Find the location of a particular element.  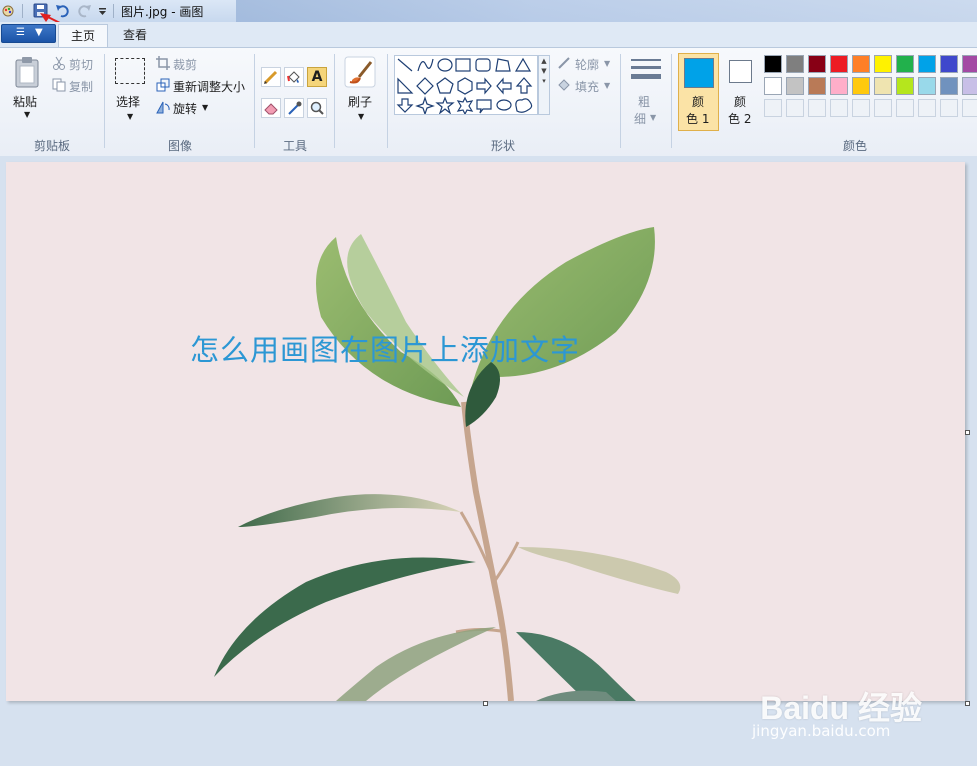

color1-label-bottom: 色 1 is located at coordinates (698, 119).